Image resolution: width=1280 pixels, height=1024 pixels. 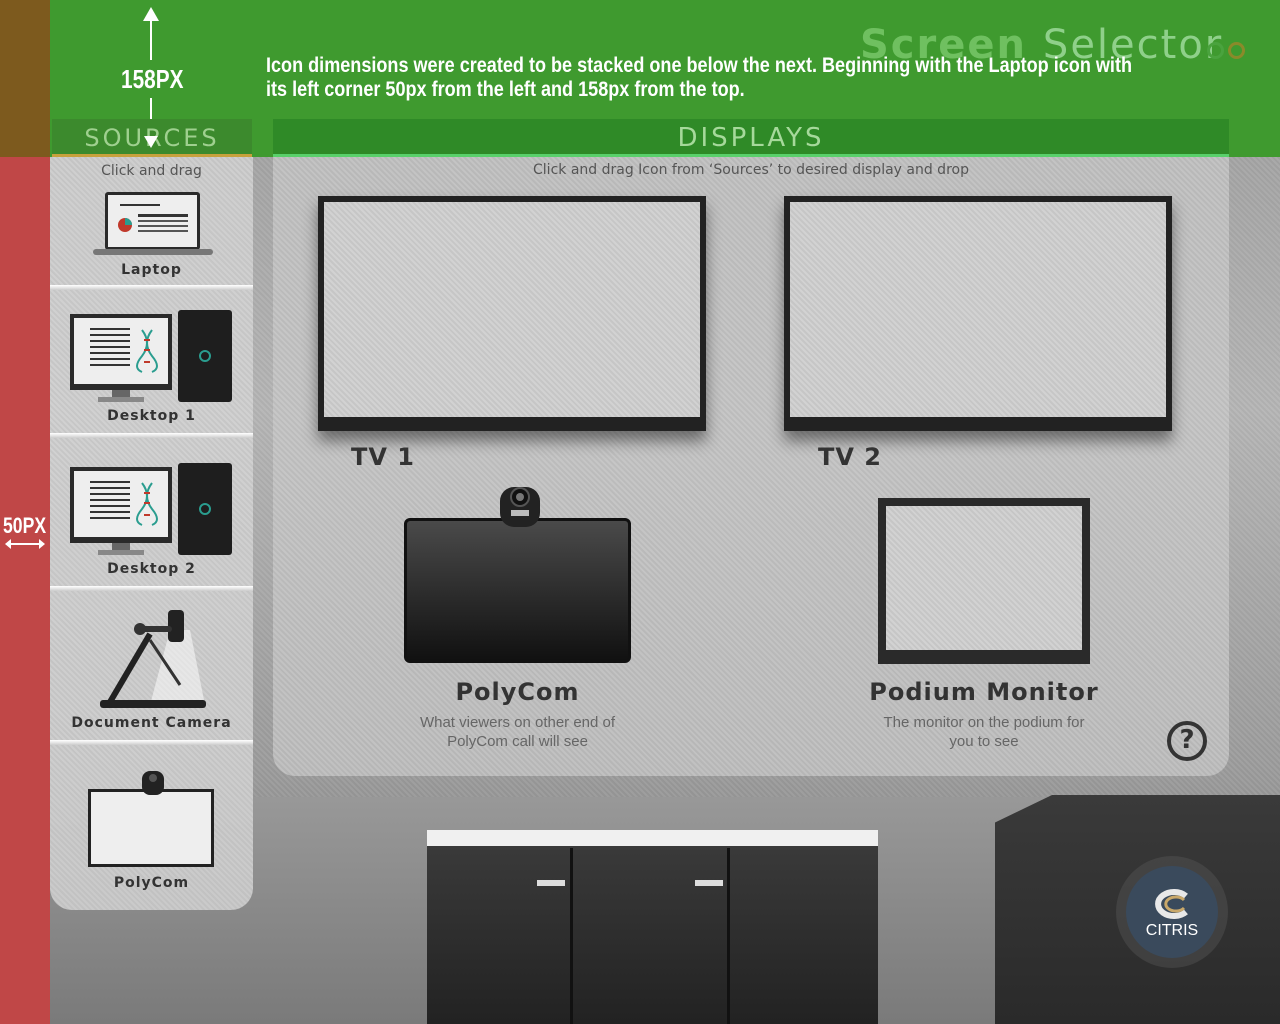 I want to click on polycom-icon, so click(x=151, y=819).